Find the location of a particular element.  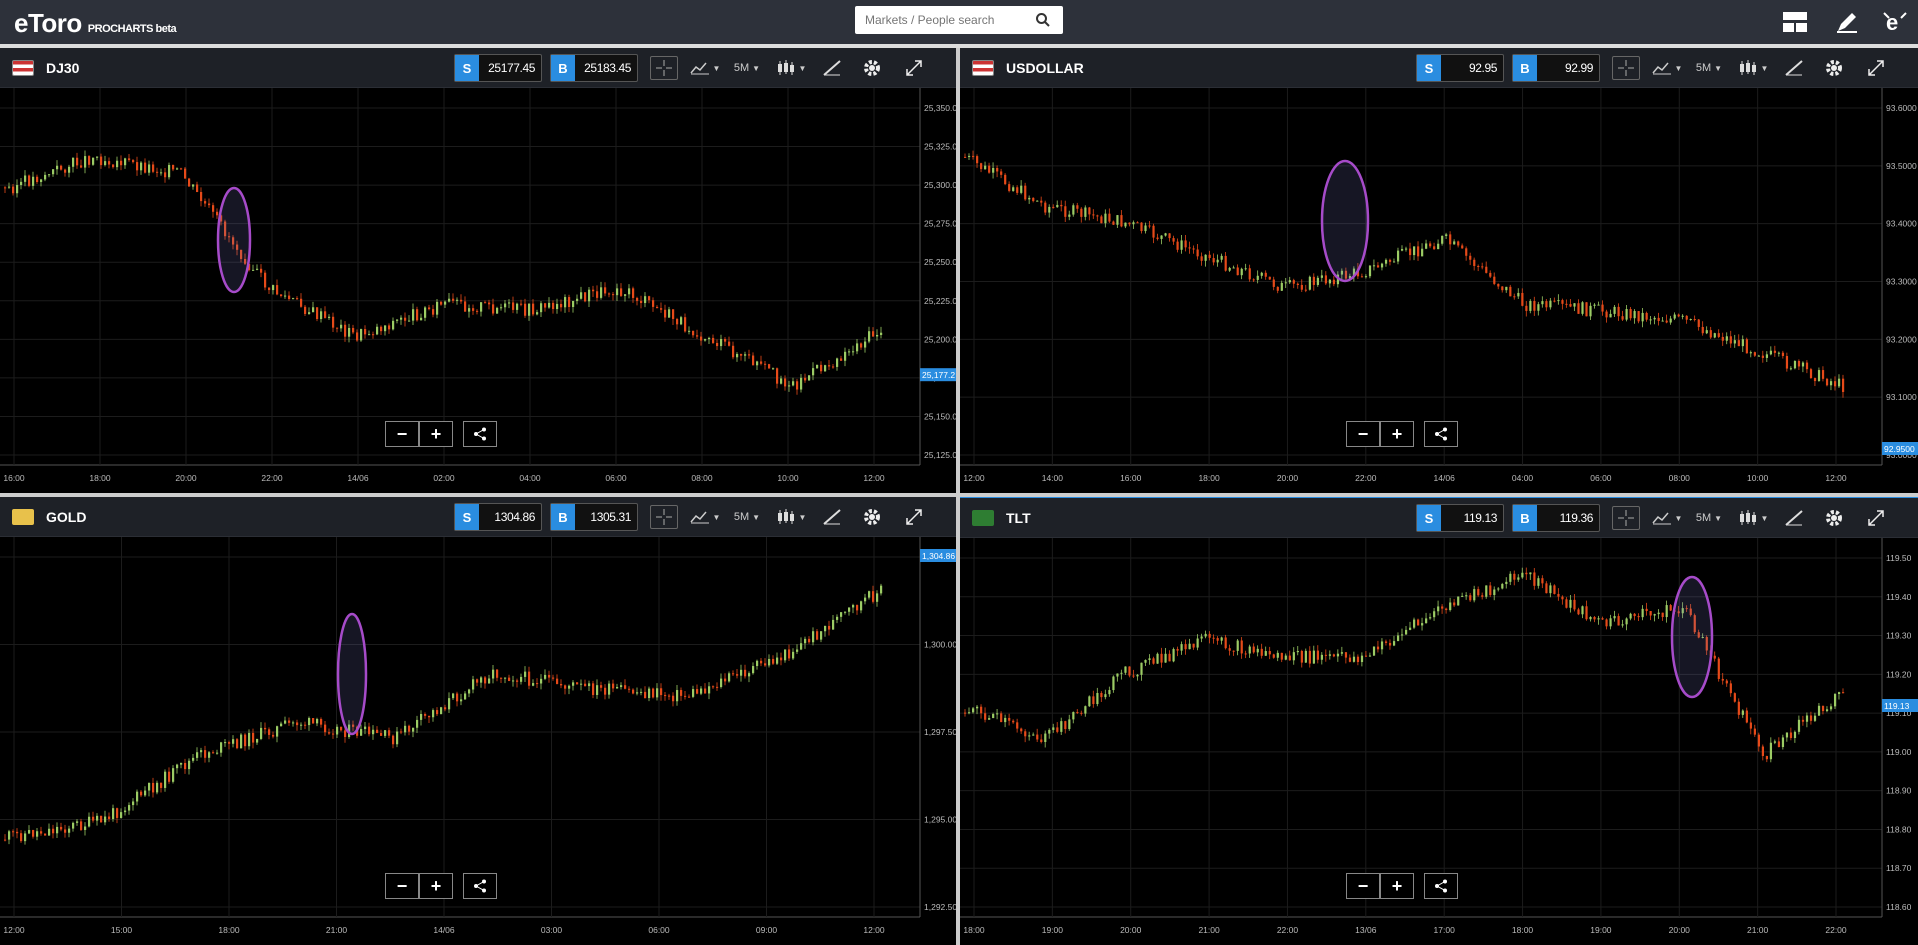

pencil-icon is located at coordinates (1847, 22).